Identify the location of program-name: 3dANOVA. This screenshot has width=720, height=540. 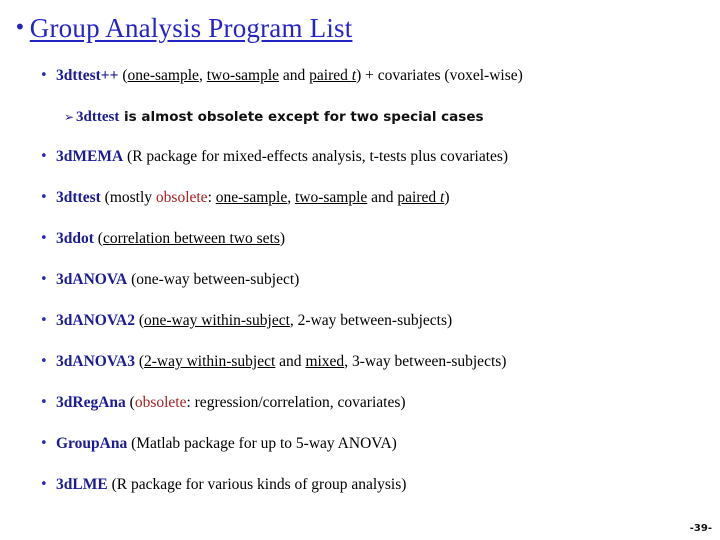
(92, 279).